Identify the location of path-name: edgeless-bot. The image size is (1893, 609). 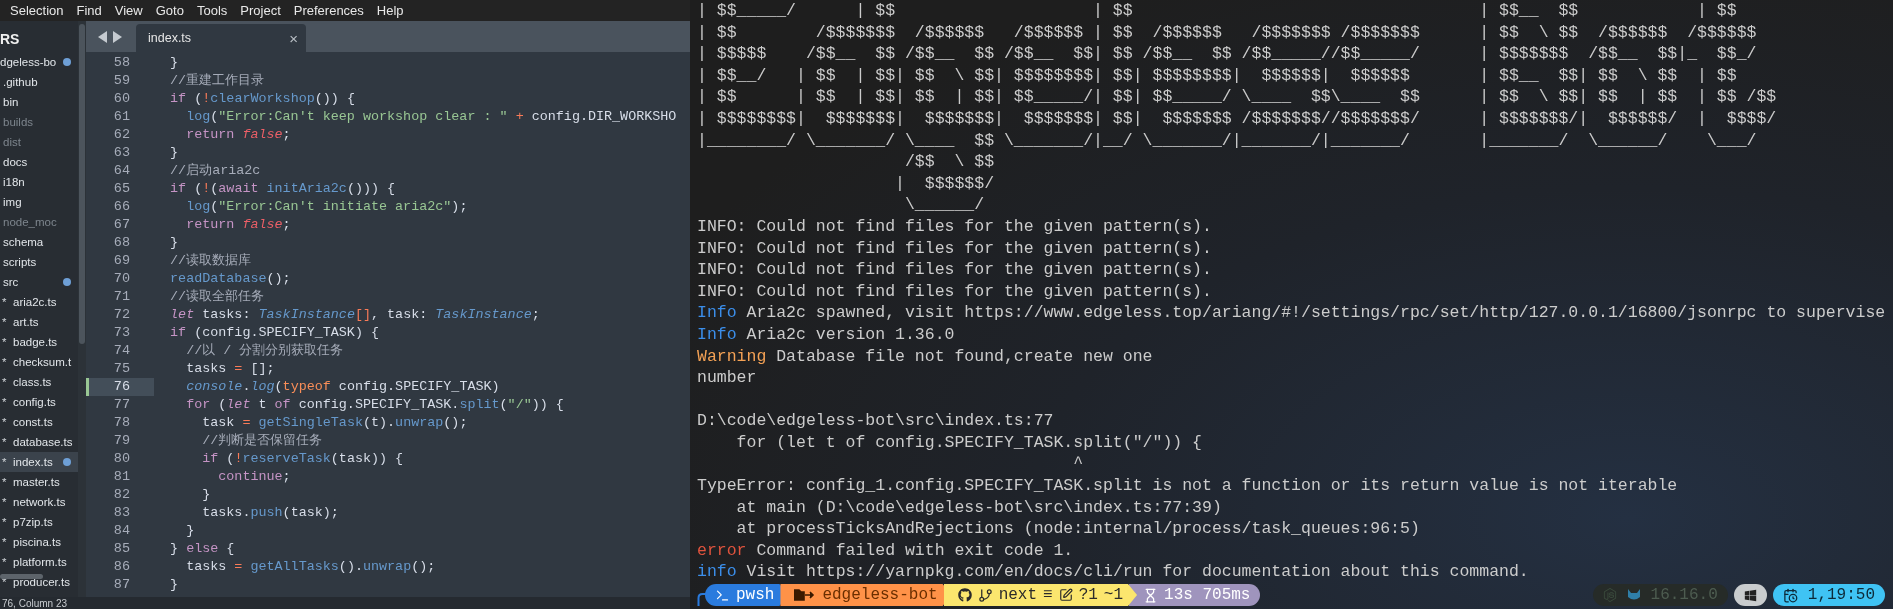
(880, 595).